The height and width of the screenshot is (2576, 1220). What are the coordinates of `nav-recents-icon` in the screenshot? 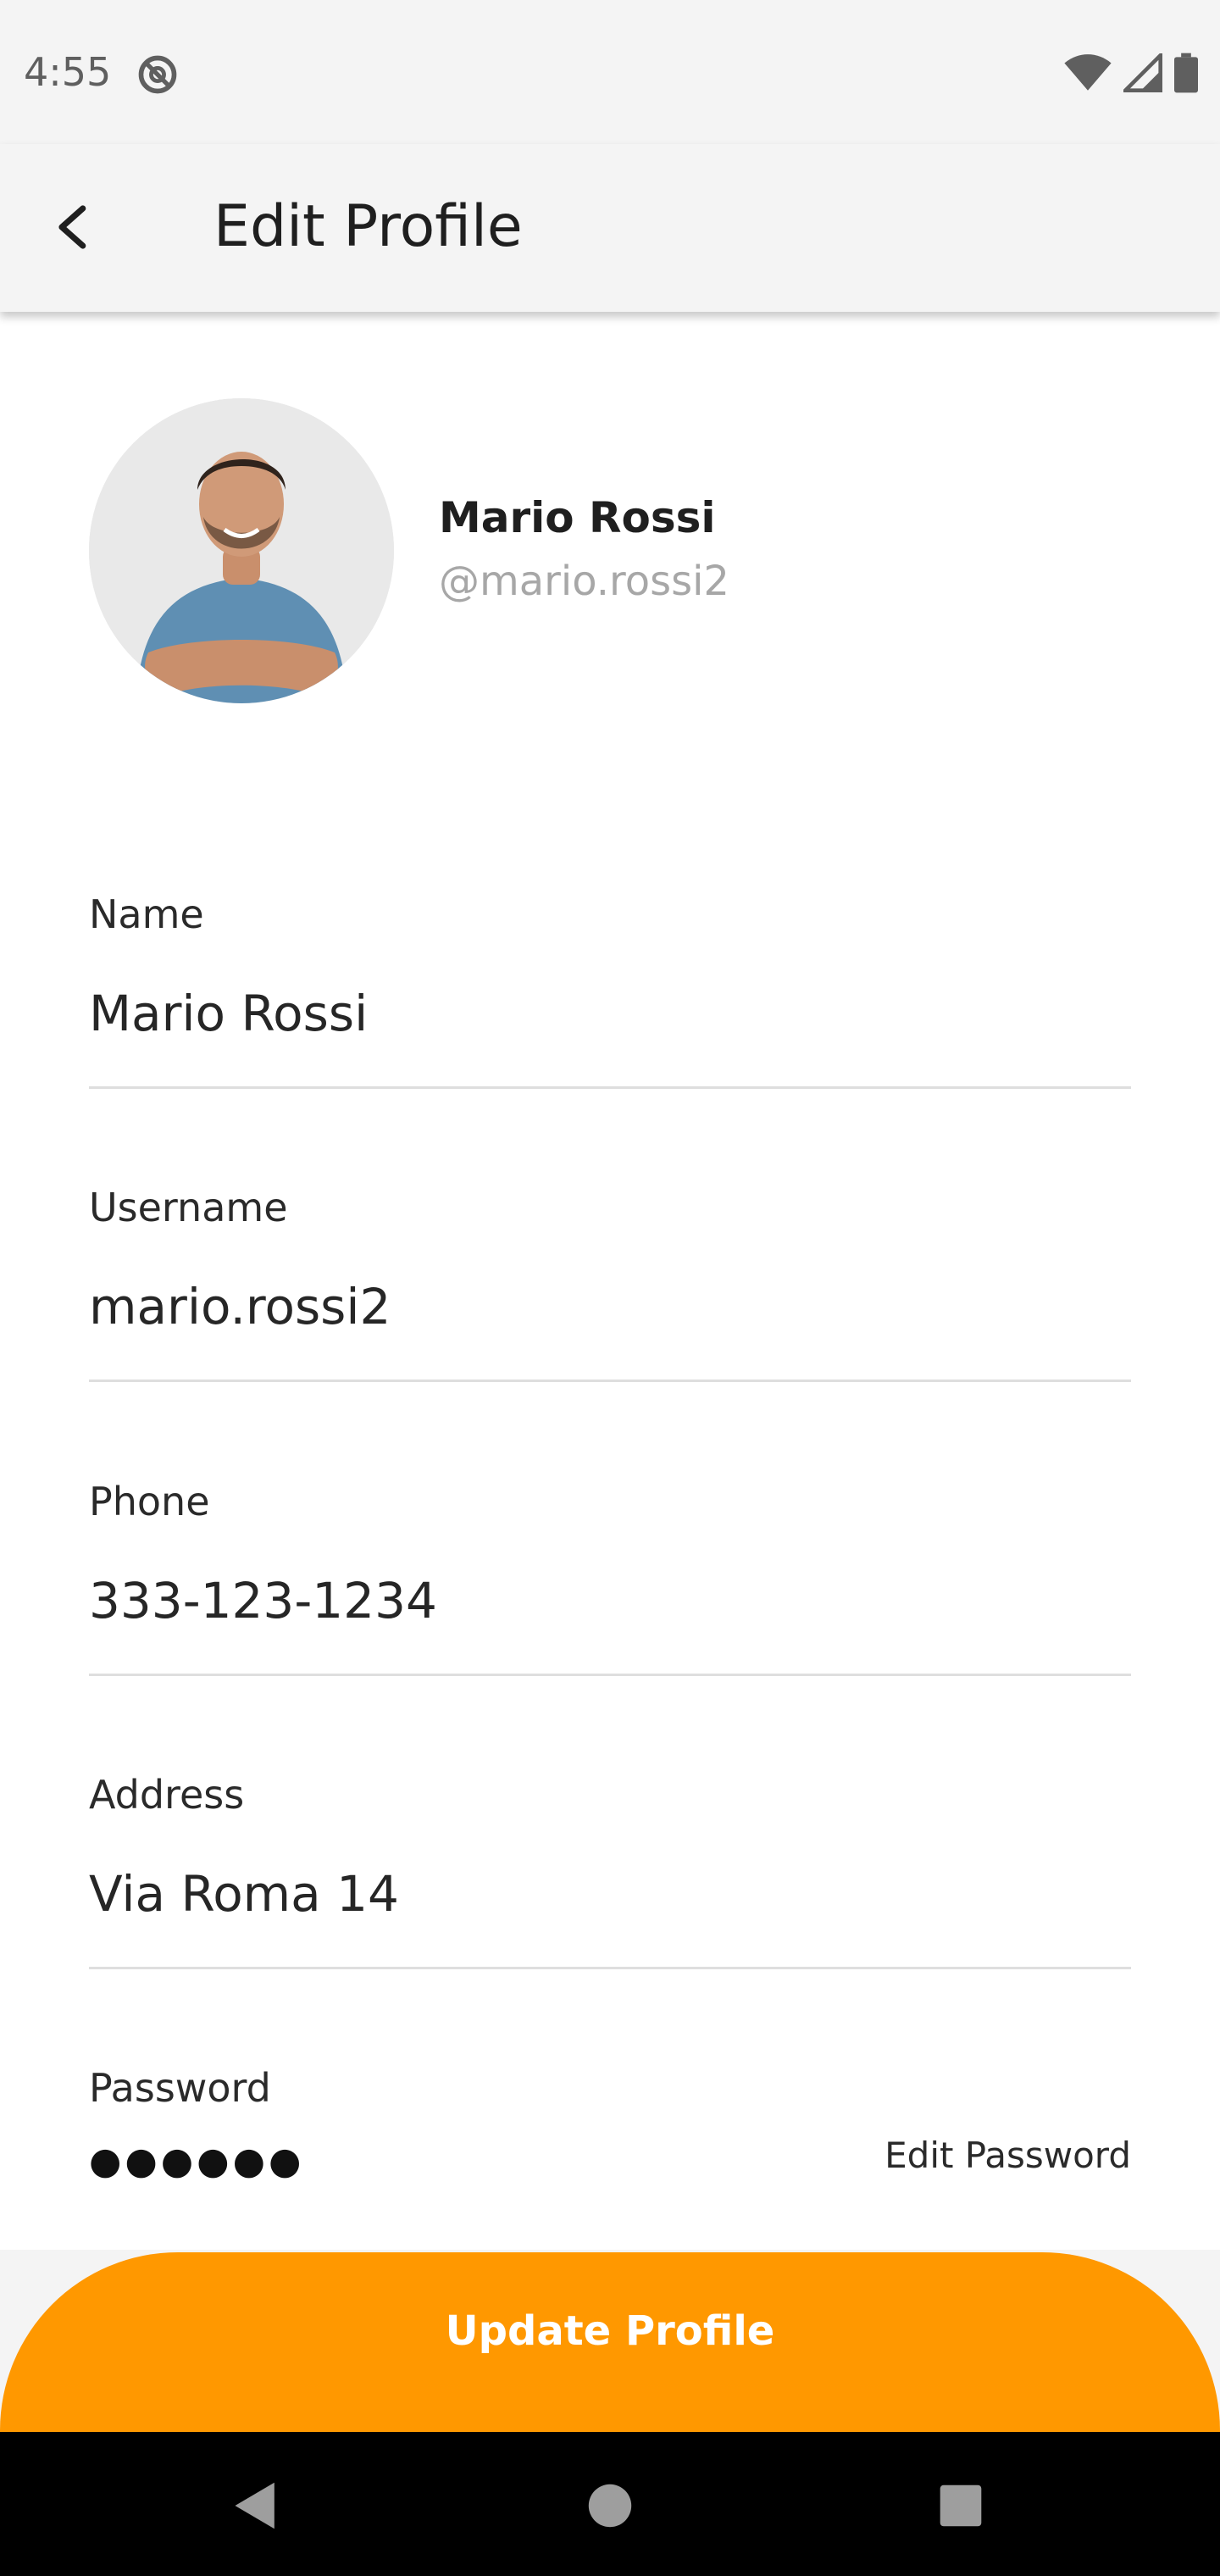 It's located at (961, 2505).